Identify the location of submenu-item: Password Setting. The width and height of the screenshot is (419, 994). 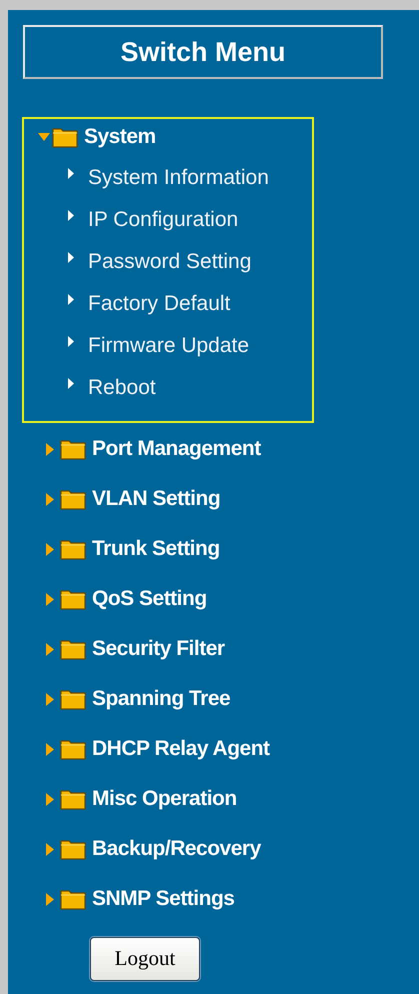
(170, 262).